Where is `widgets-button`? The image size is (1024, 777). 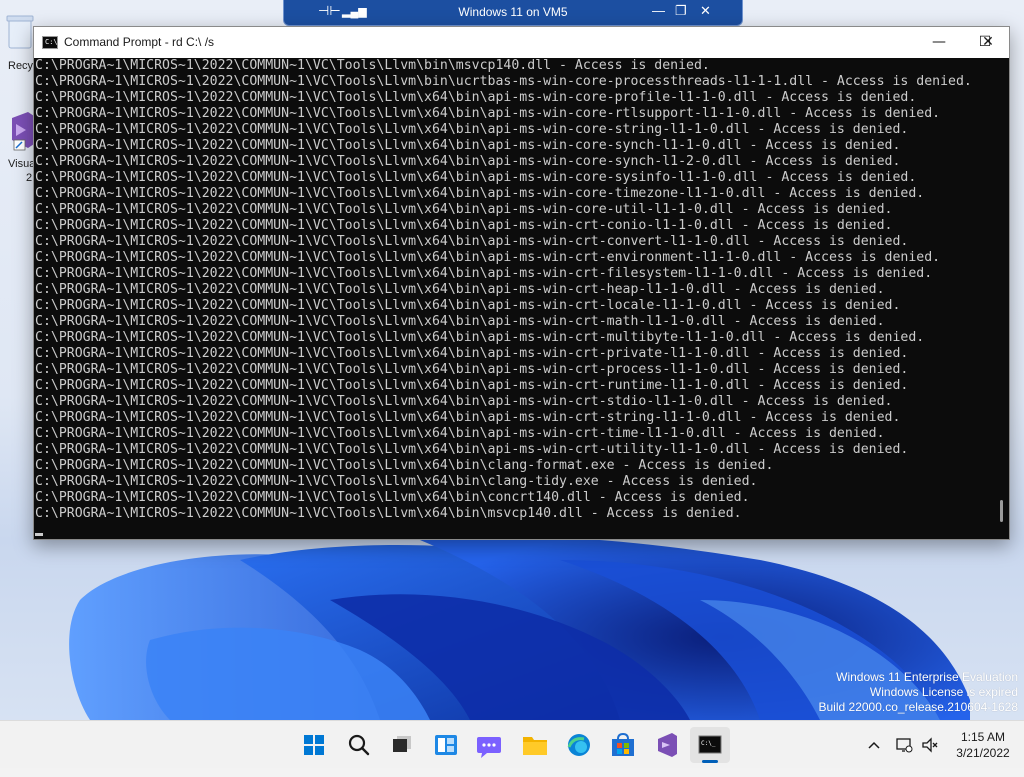
widgets-button is located at coordinates (446, 745).